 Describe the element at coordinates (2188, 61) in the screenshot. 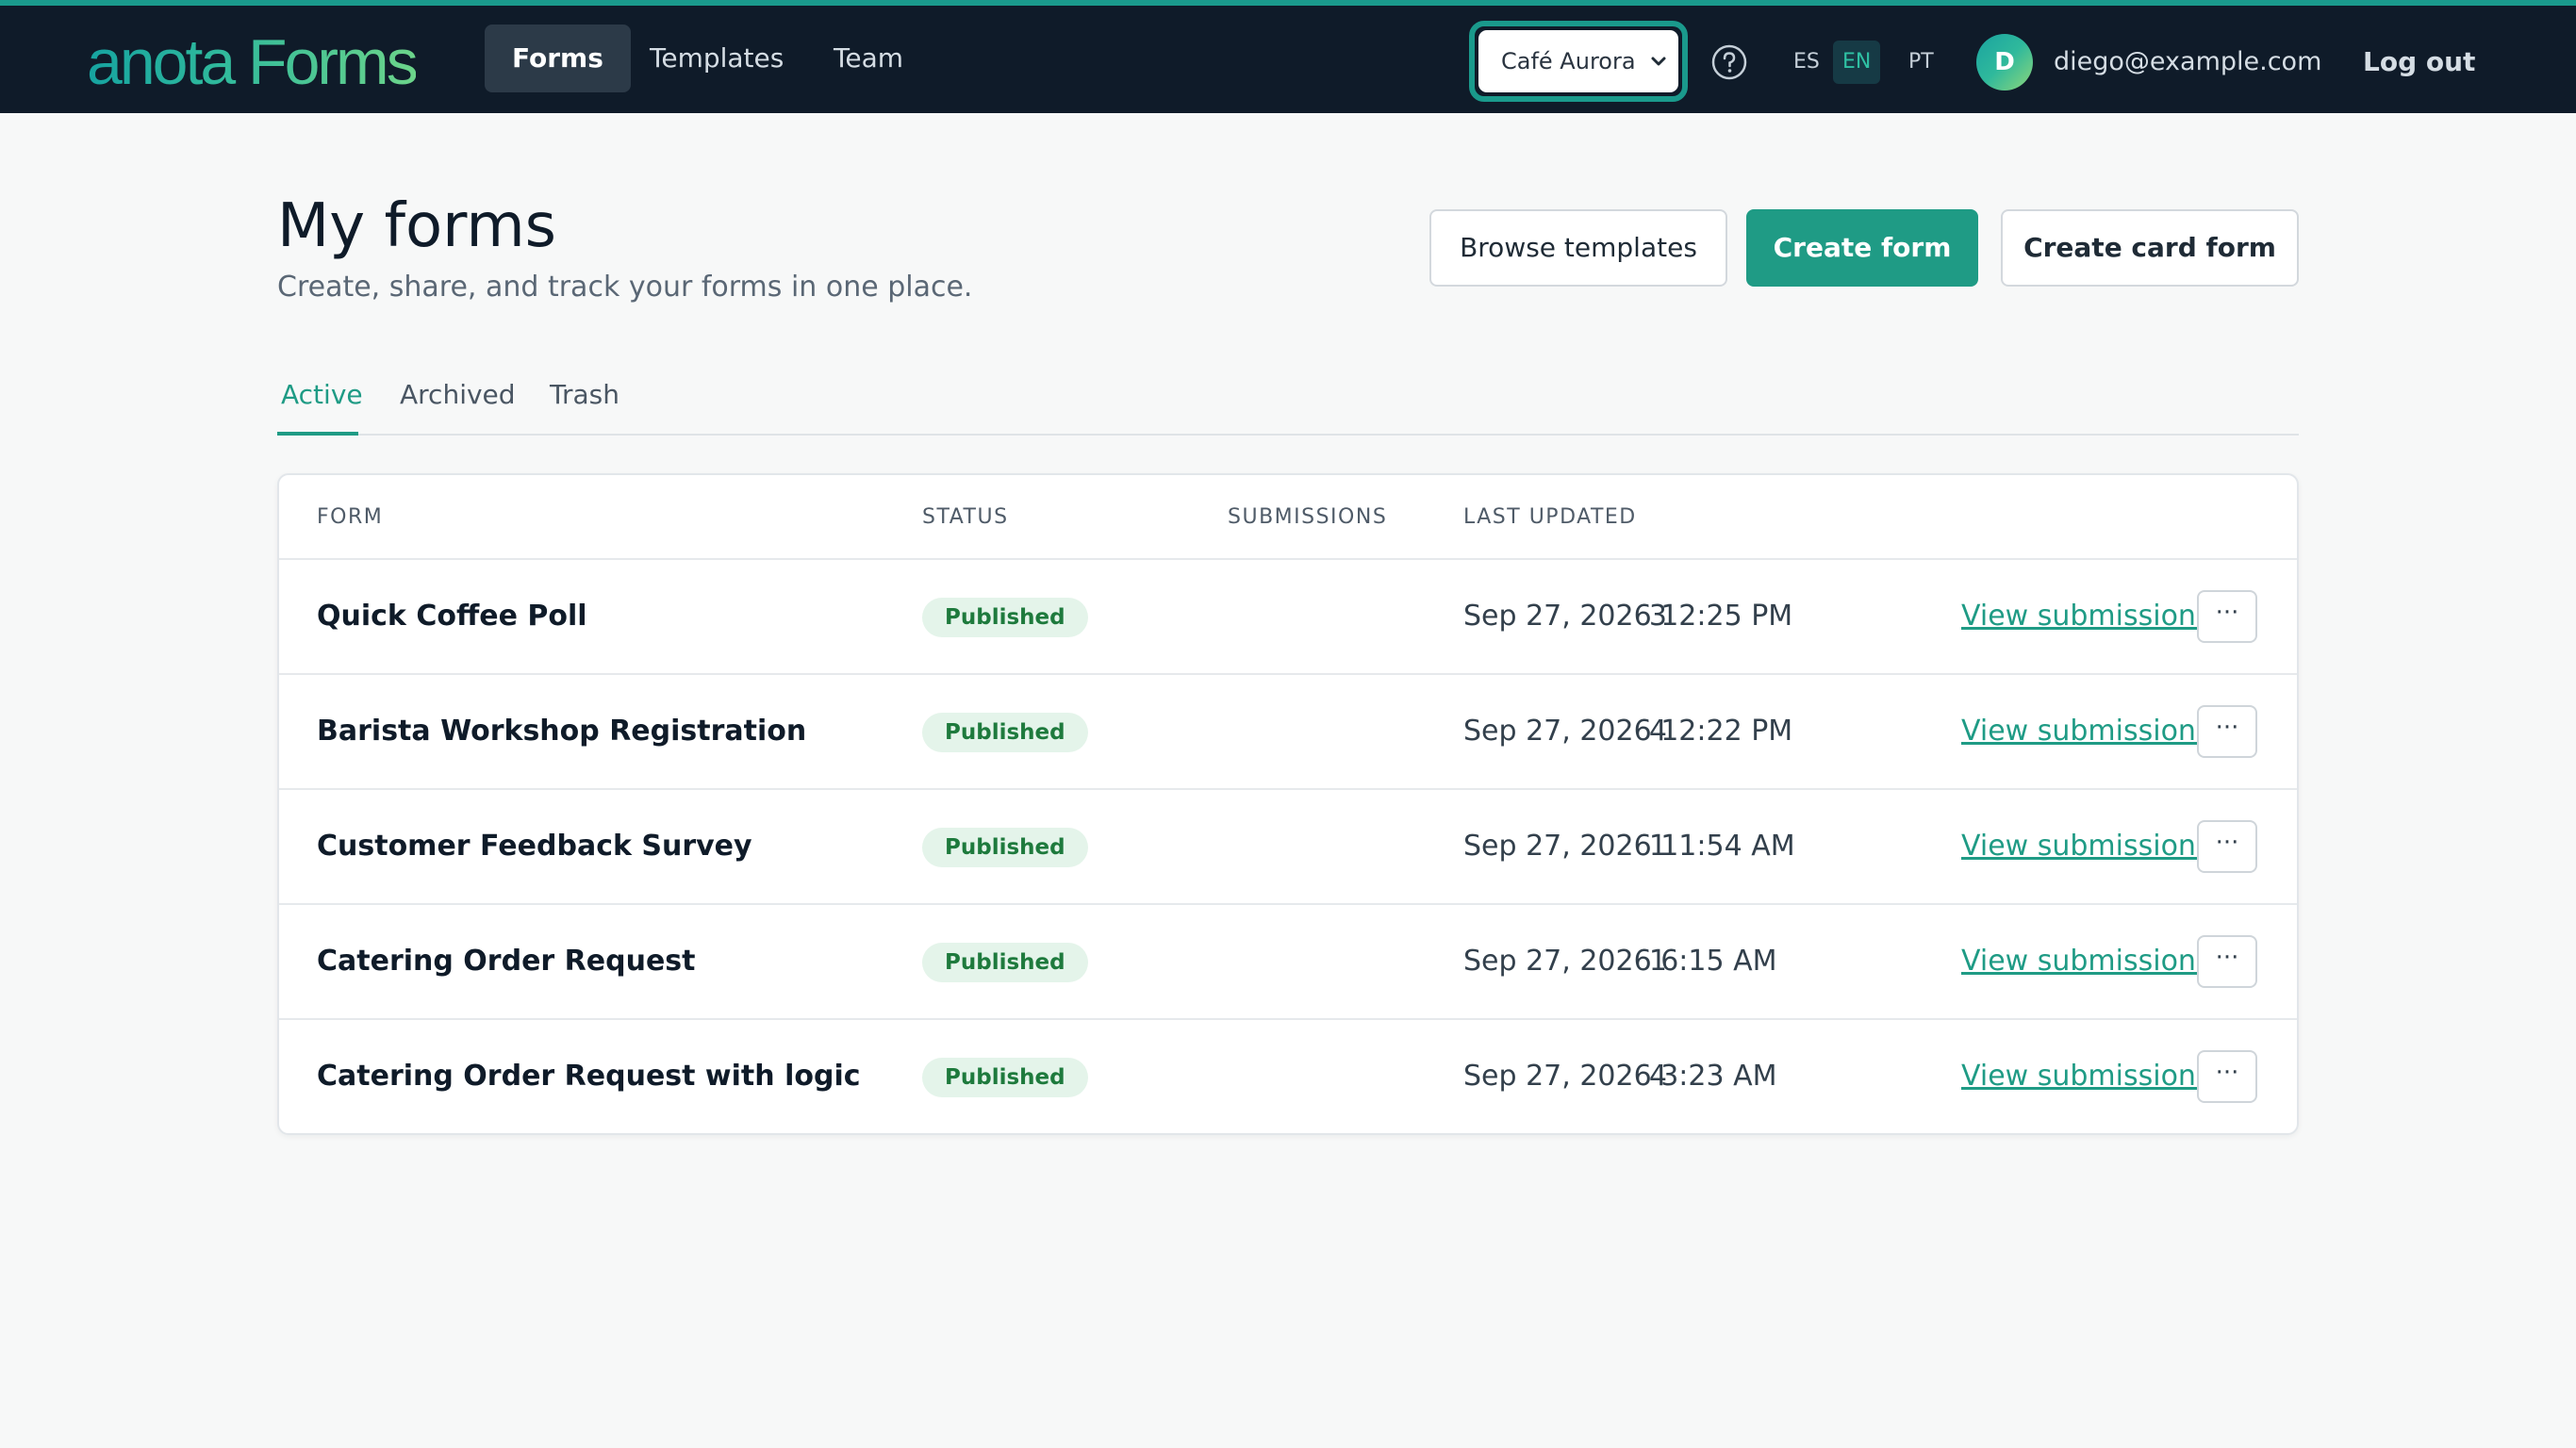

I see `user-email: diego@example.com` at that location.